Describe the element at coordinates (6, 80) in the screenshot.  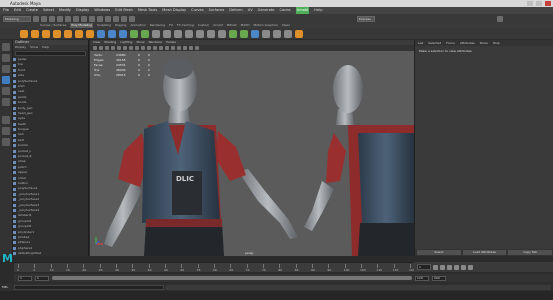
I see `move-tool-icon` at that location.